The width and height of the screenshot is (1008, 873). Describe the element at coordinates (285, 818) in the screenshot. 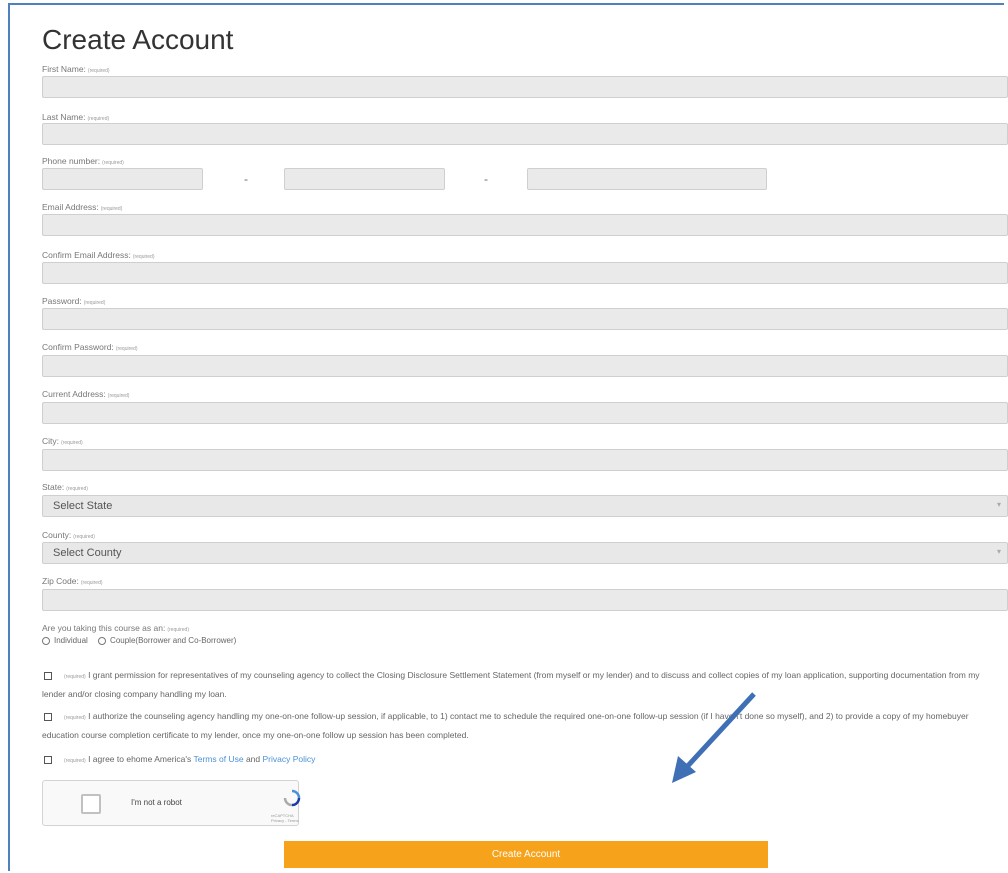

I see `recaptcha-brand: reCAPTCHA Privacy - Terms` at that location.